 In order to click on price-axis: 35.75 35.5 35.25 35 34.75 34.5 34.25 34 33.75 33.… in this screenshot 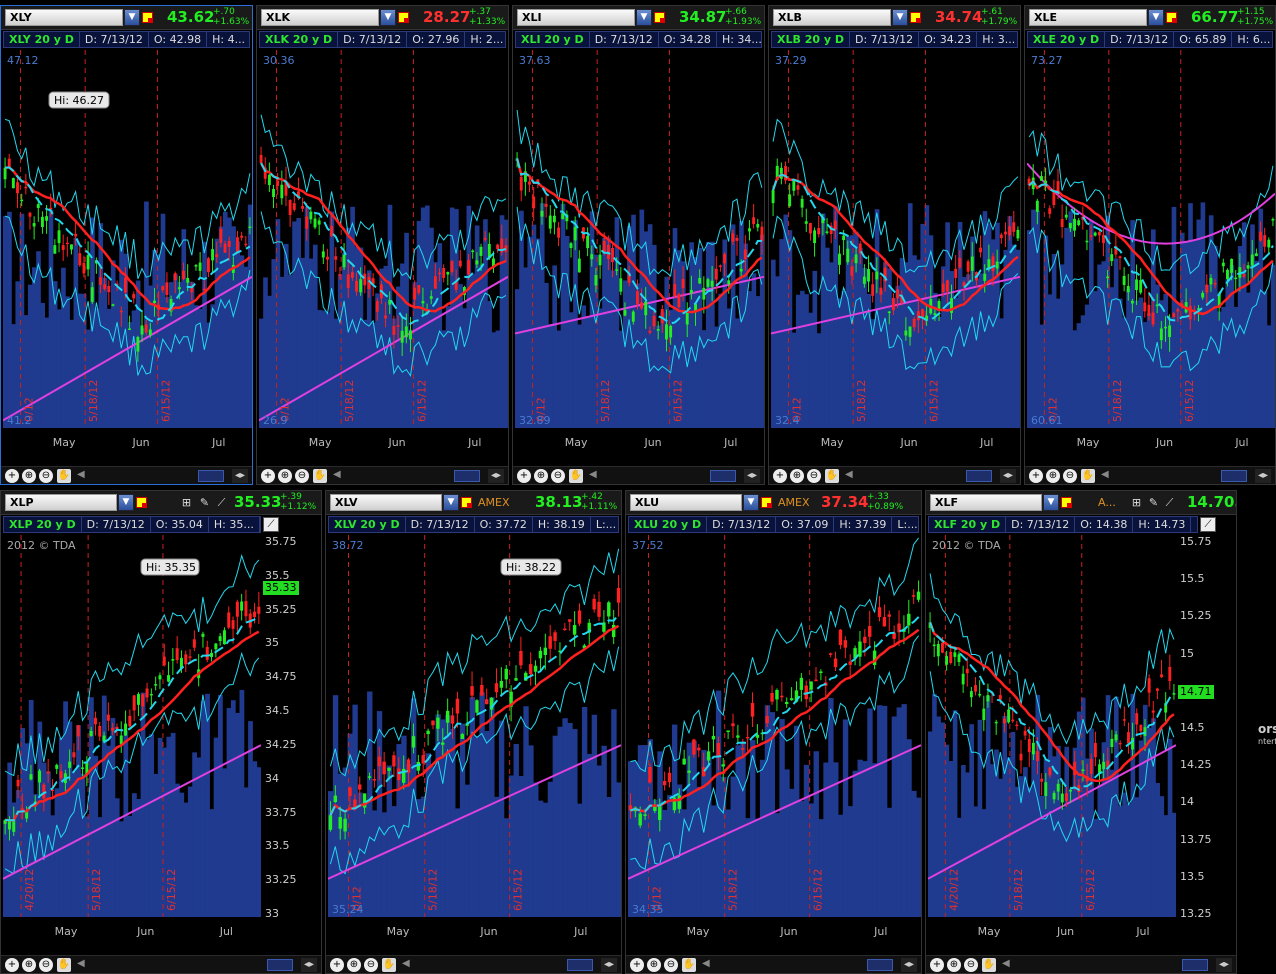, I will do `click(283, 727)`.